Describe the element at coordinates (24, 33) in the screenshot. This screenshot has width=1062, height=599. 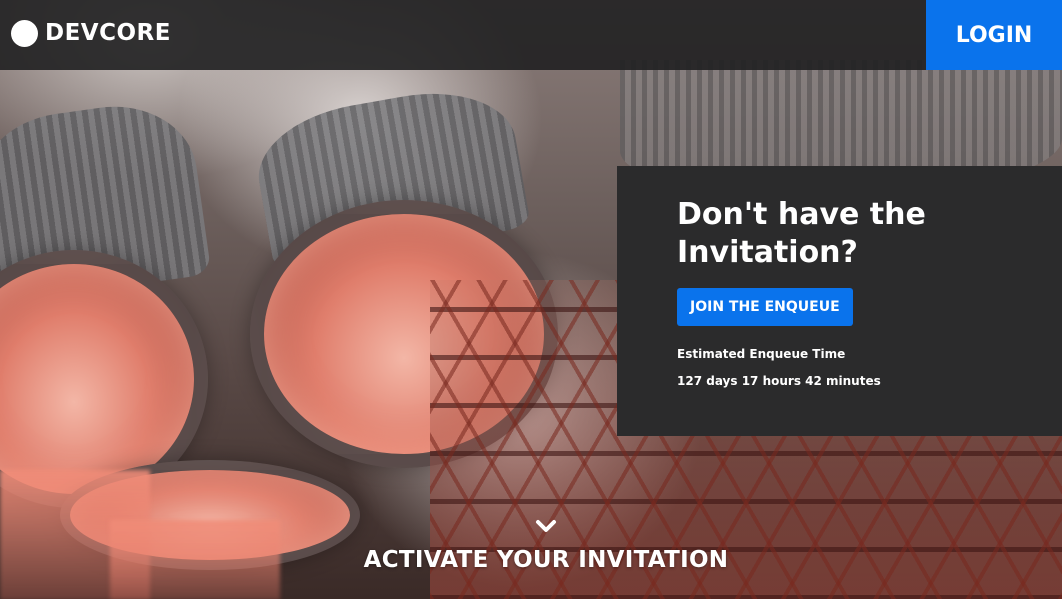
I see `brand-logo-icon` at that location.